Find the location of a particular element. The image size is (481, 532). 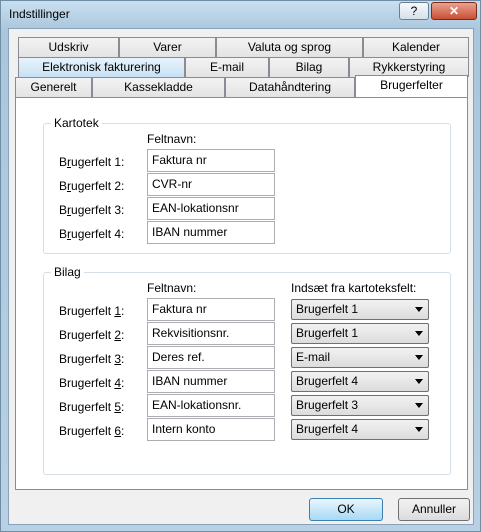

kartotek-label-1: Brugerfelt 1: is located at coordinates (92, 162).